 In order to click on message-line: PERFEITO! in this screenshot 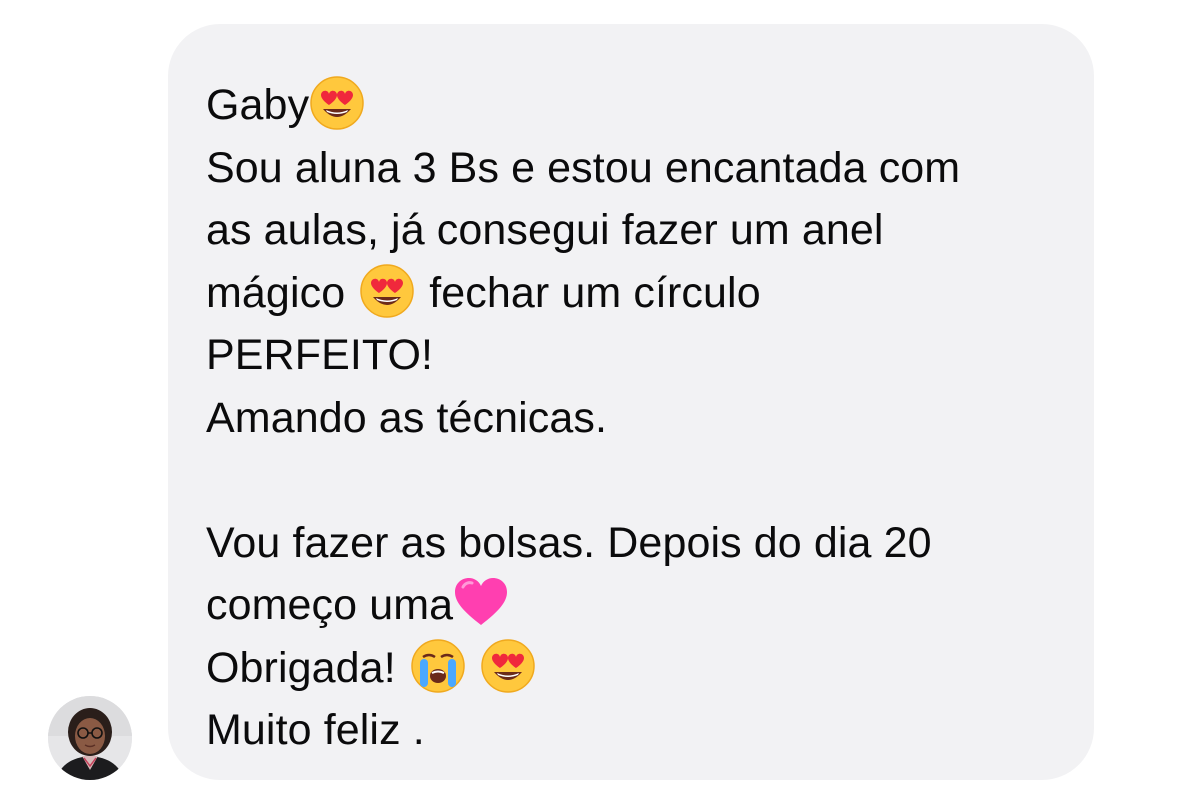, I will do `click(633, 355)`.